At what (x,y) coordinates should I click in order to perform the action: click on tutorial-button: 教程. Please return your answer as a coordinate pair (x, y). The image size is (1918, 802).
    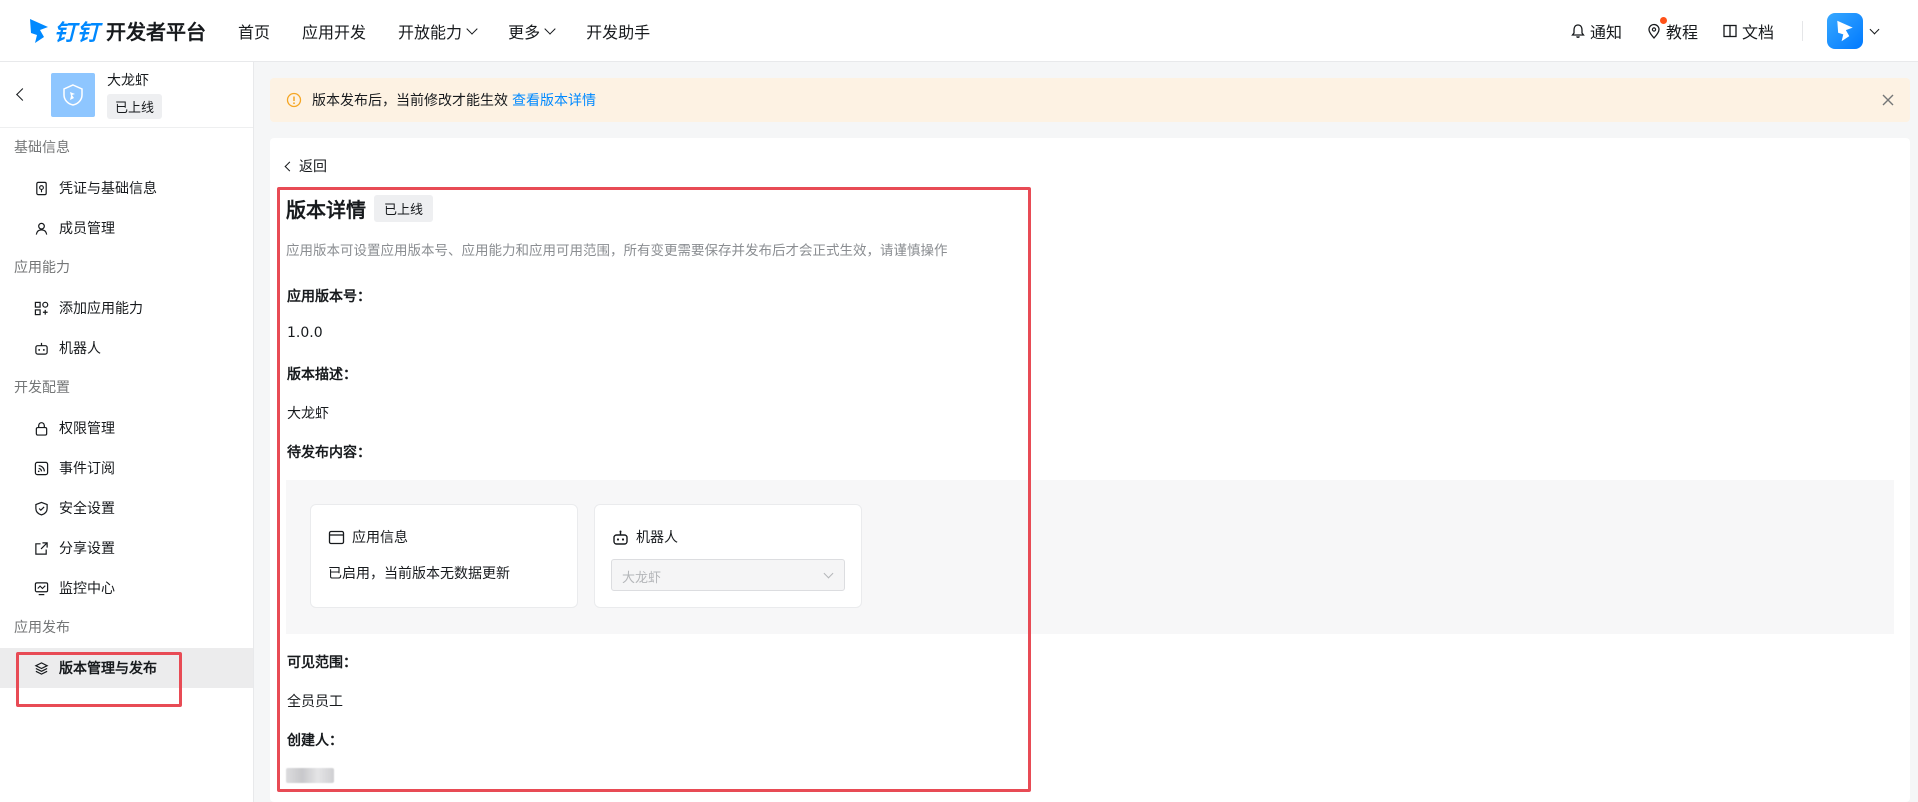
    Looking at the image, I should click on (1672, 30).